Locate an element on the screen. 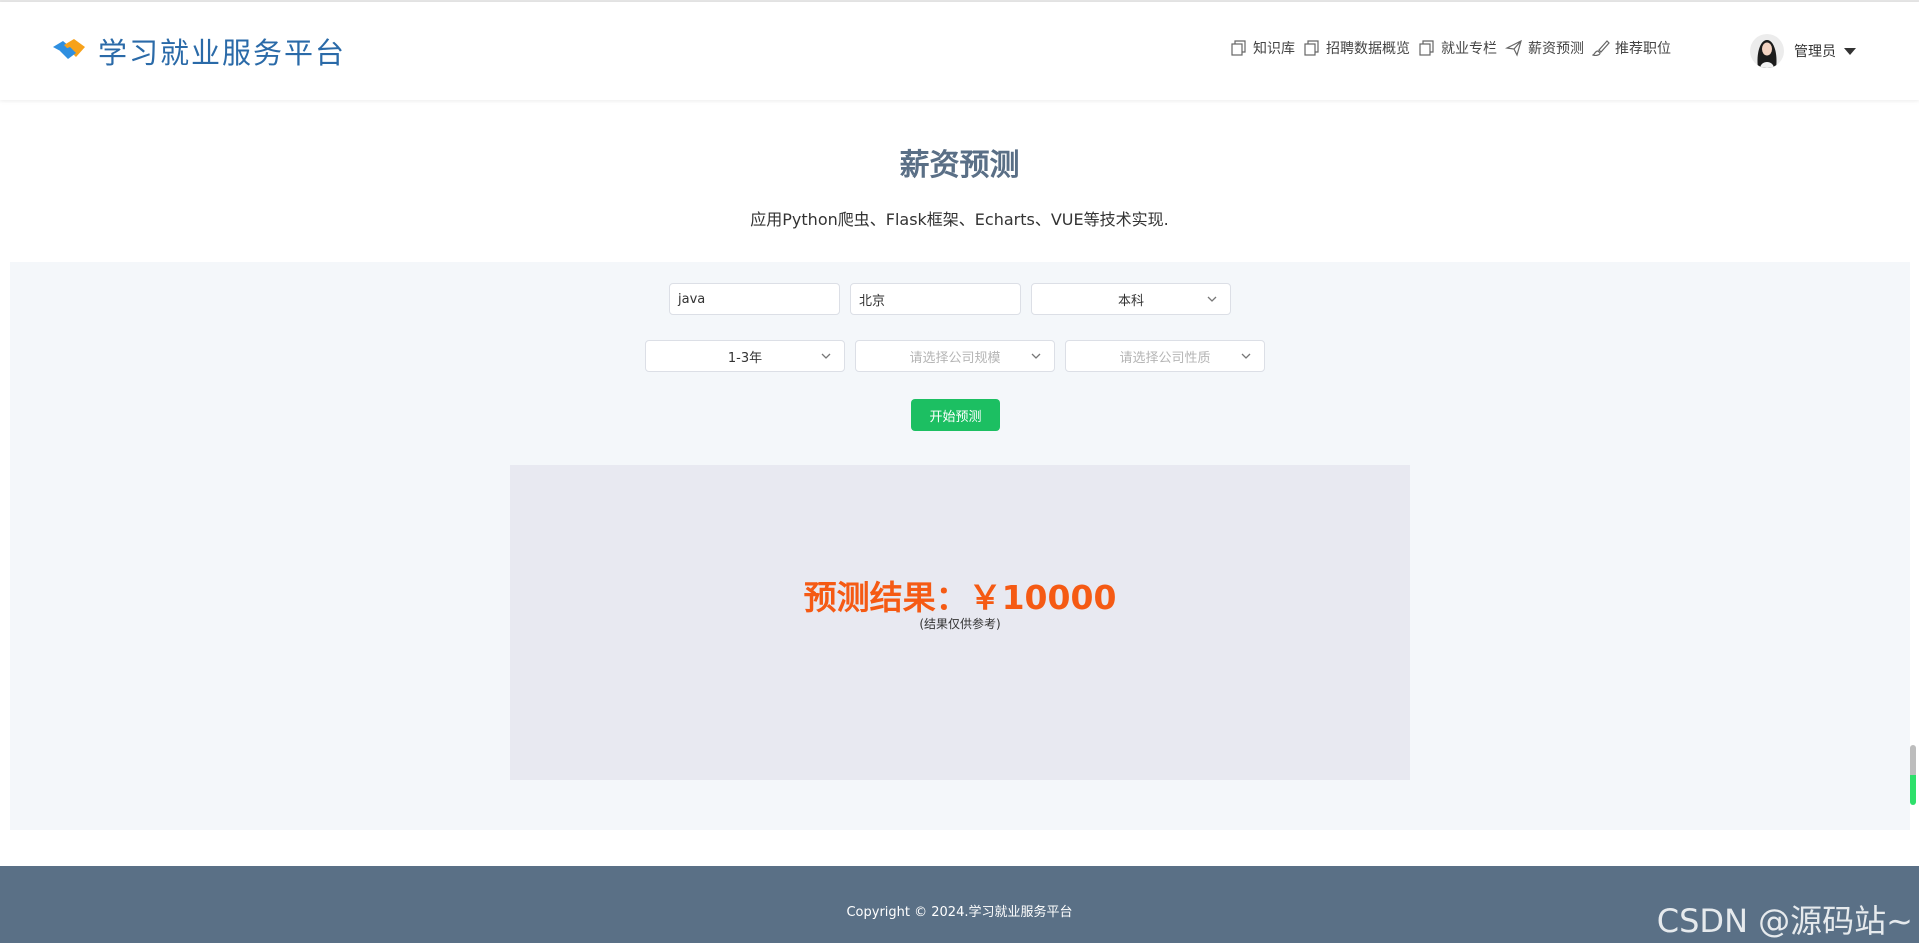 This screenshot has width=1919, height=943. experience-select: 1-3年 is located at coordinates (745, 356).